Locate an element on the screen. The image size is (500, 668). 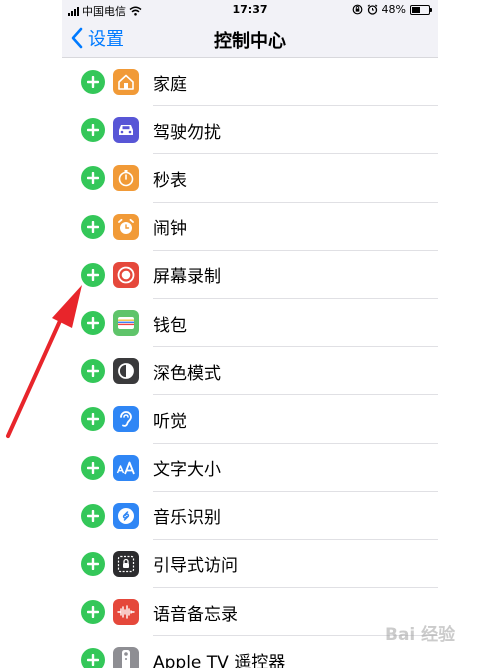
battery-fill is located at coordinates (416, 9).